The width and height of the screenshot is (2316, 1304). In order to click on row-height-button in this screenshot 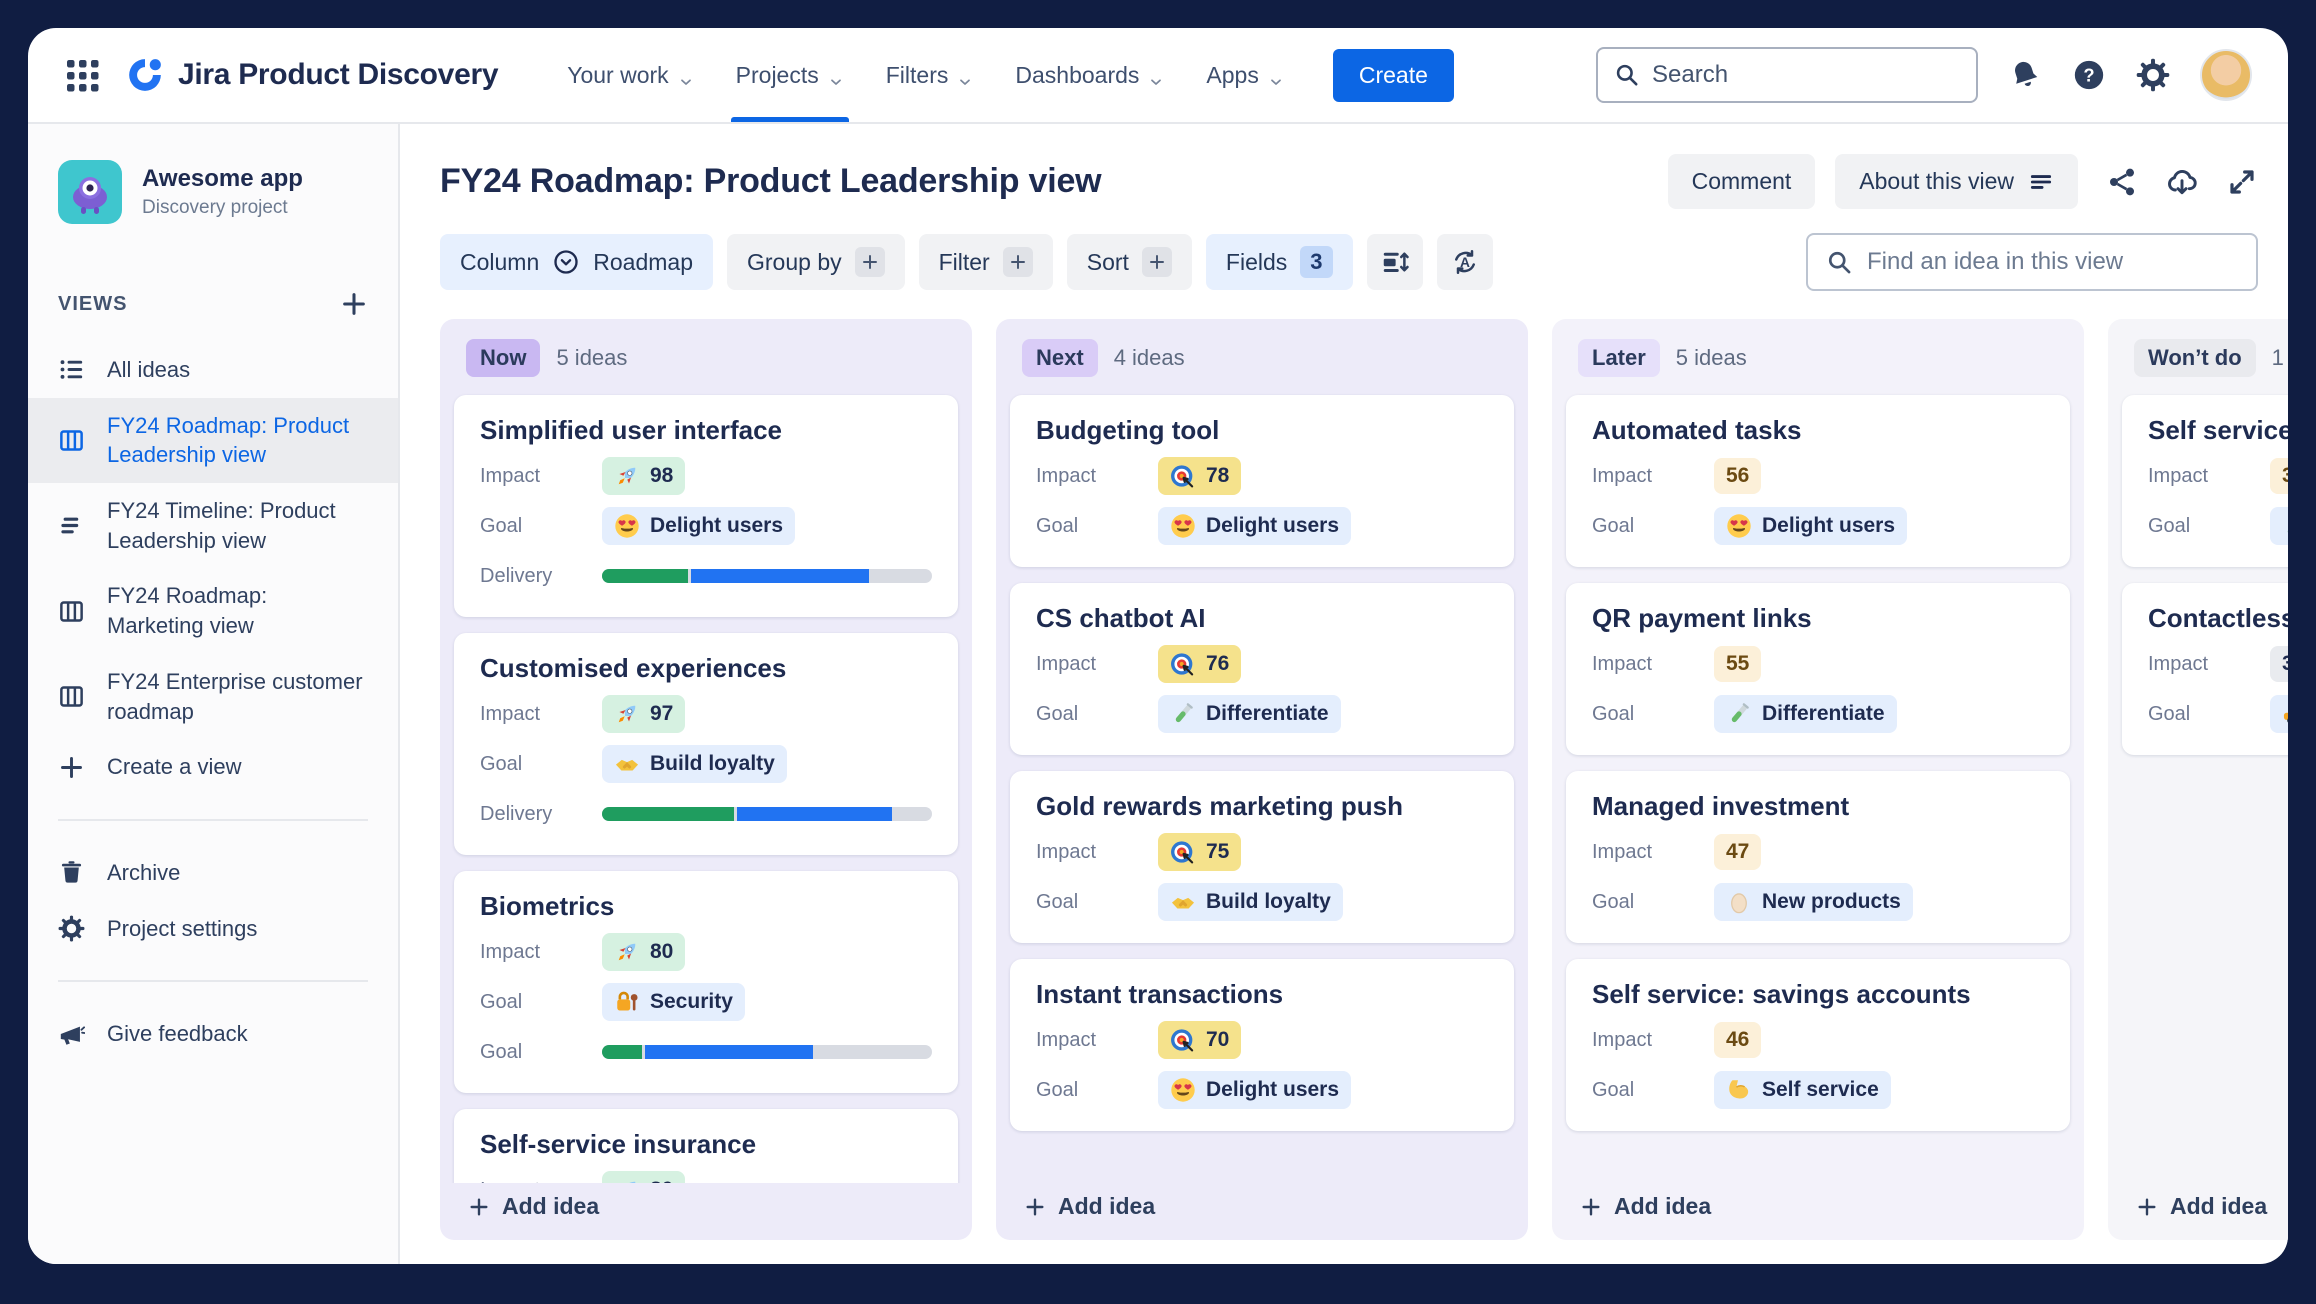, I will do `click(1394, 262)`.